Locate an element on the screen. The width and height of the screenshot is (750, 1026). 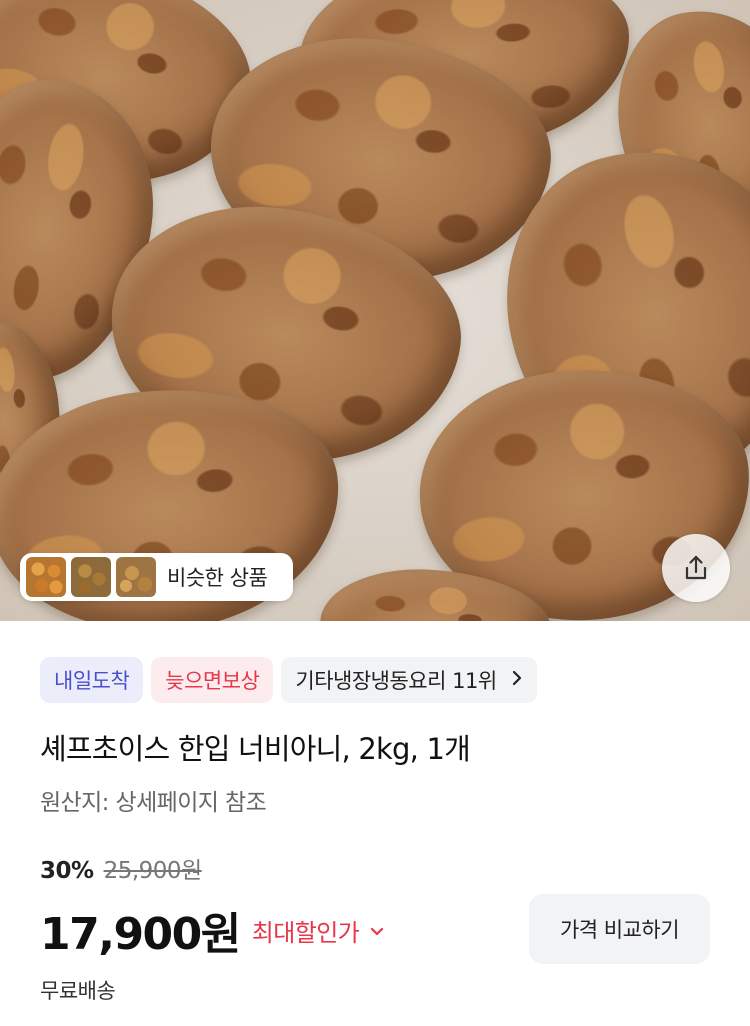
price-compare-button: 가격 비교하기 is located at coordinates (619, 929).